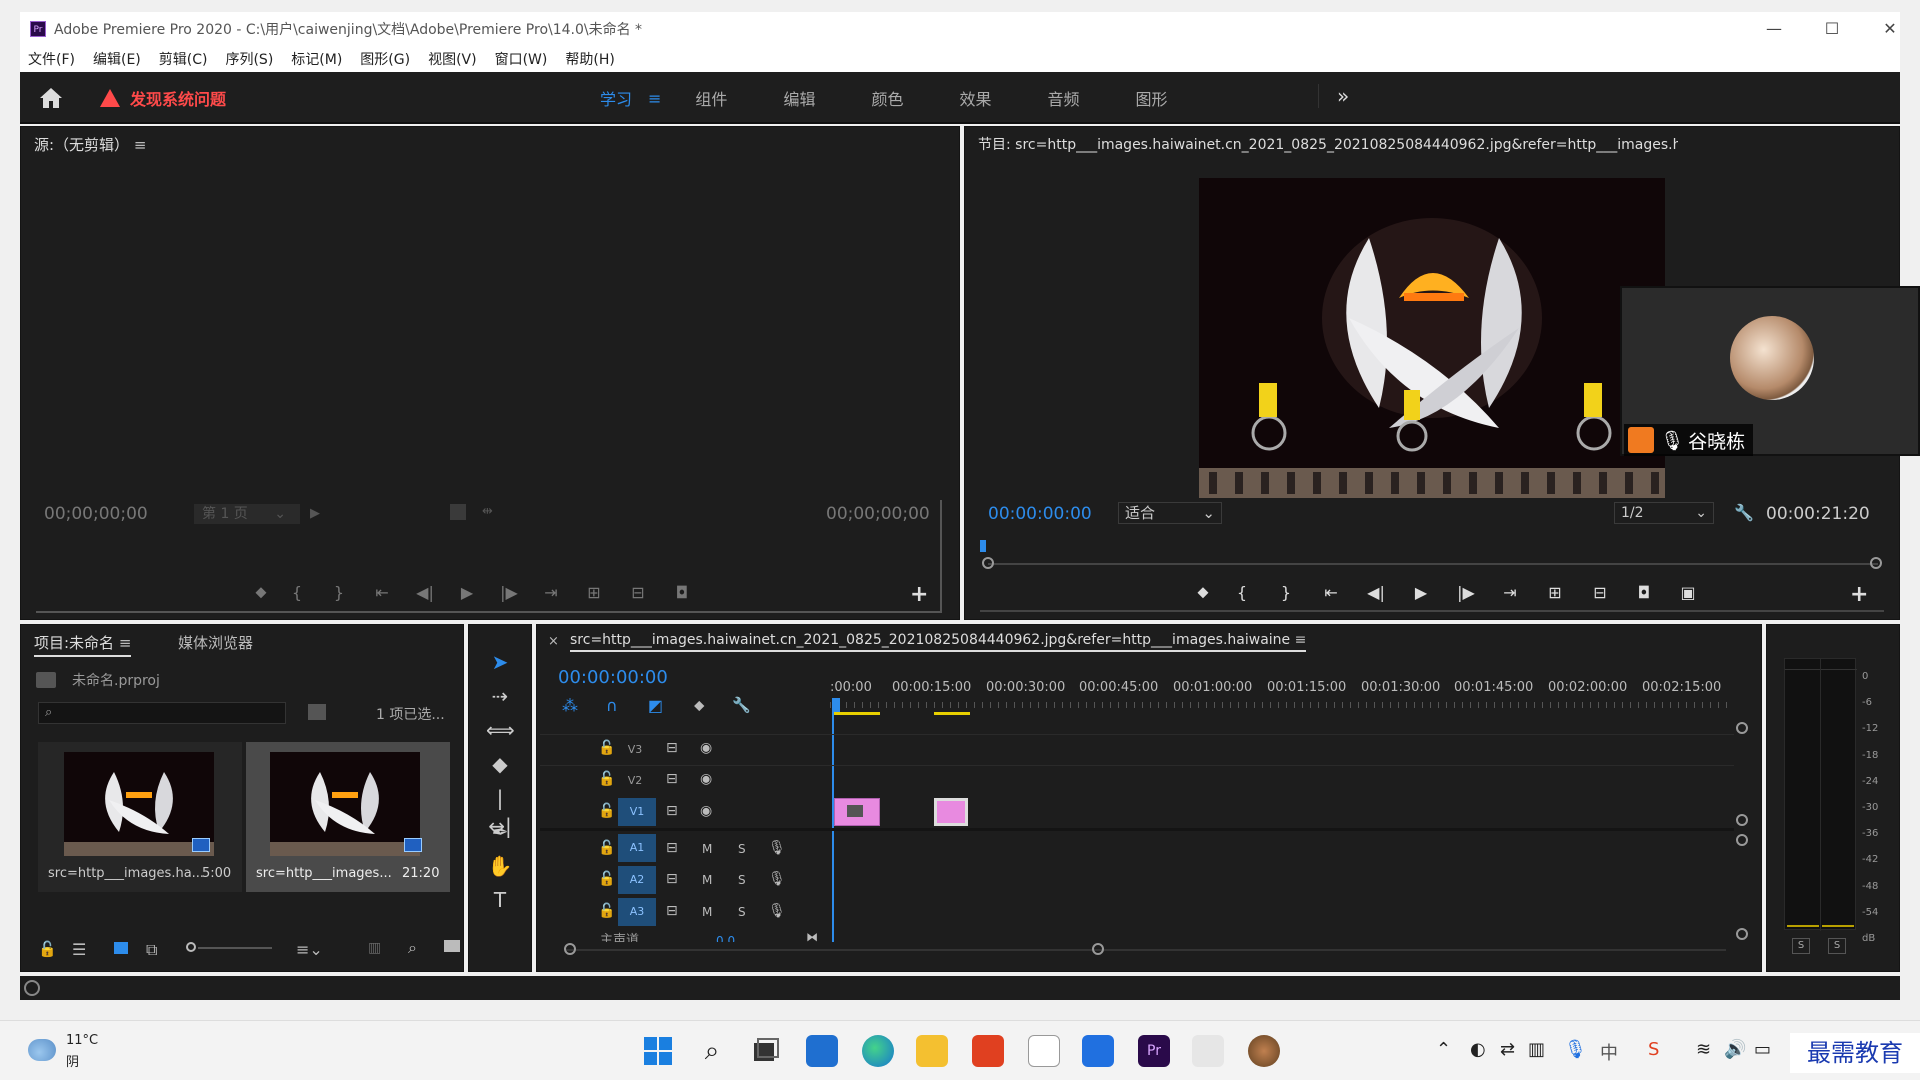 Image resolution: width=1920 pixels, height=1080 pixels. I want to click on creative-cloud-icon, so click(32, 988).